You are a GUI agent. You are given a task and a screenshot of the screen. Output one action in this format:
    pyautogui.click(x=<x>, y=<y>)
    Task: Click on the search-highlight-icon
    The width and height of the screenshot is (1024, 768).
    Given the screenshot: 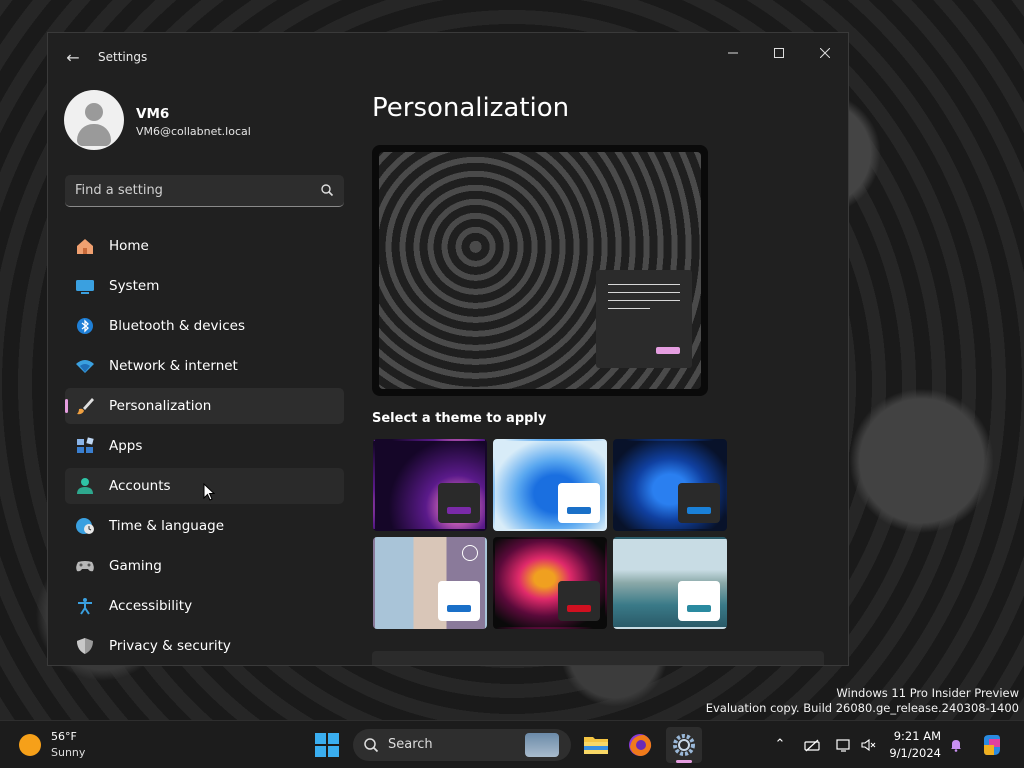 What is the action you would take?
    pyautogui.click(x=542, y=745)
    